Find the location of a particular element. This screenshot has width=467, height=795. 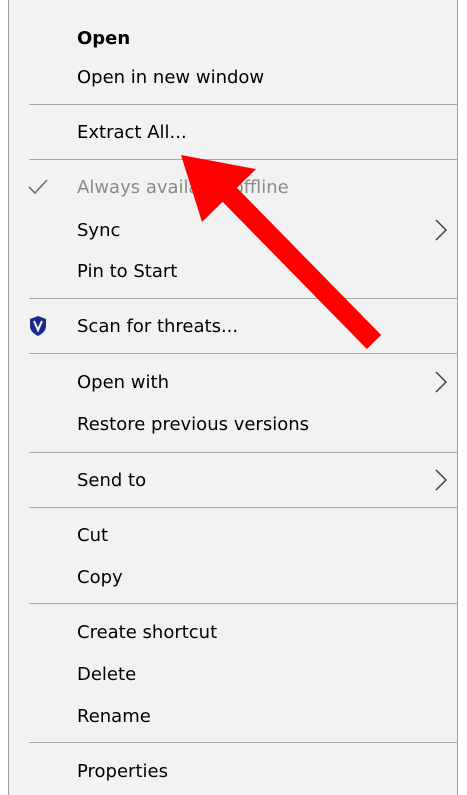

menu-item-delete-label: Delete is located at coordinates (107, 674).